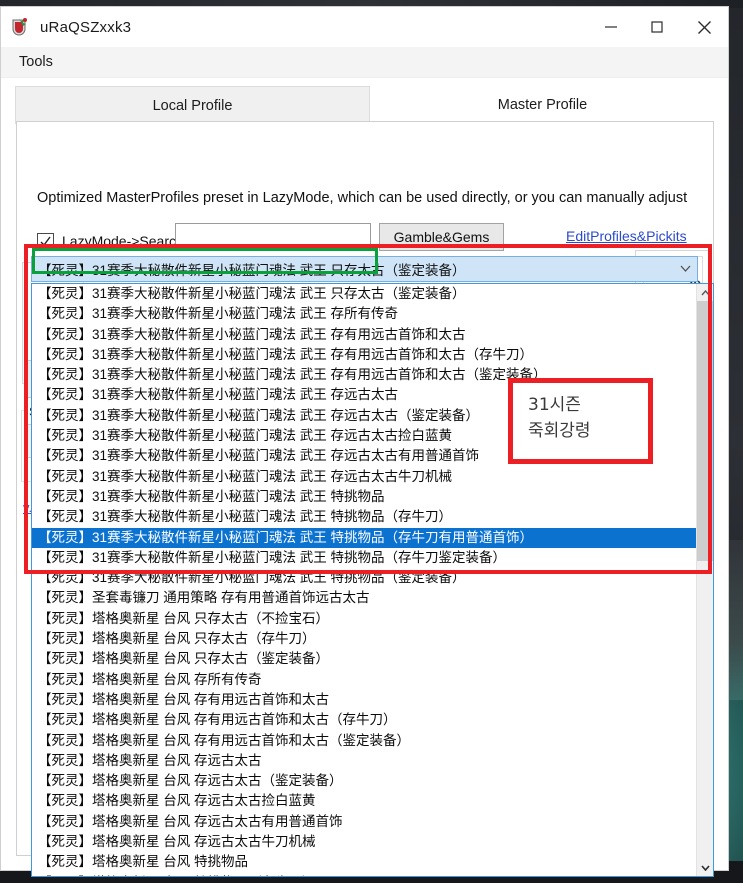  I want to click on dropdown-item: 【死灵】31赛季大秘散件新星小秘蓝门魂法 武王 特挑物品（鉴定装备）, so click(365, 578).